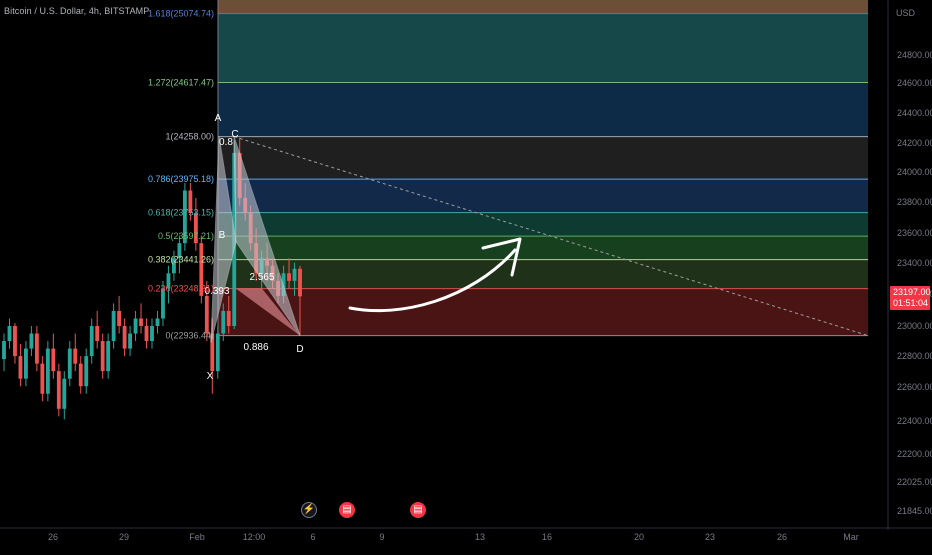  Describe the element at coordinates (914, 421) in the screenshot. I see `price-tick-label: 22400.00` at that location.